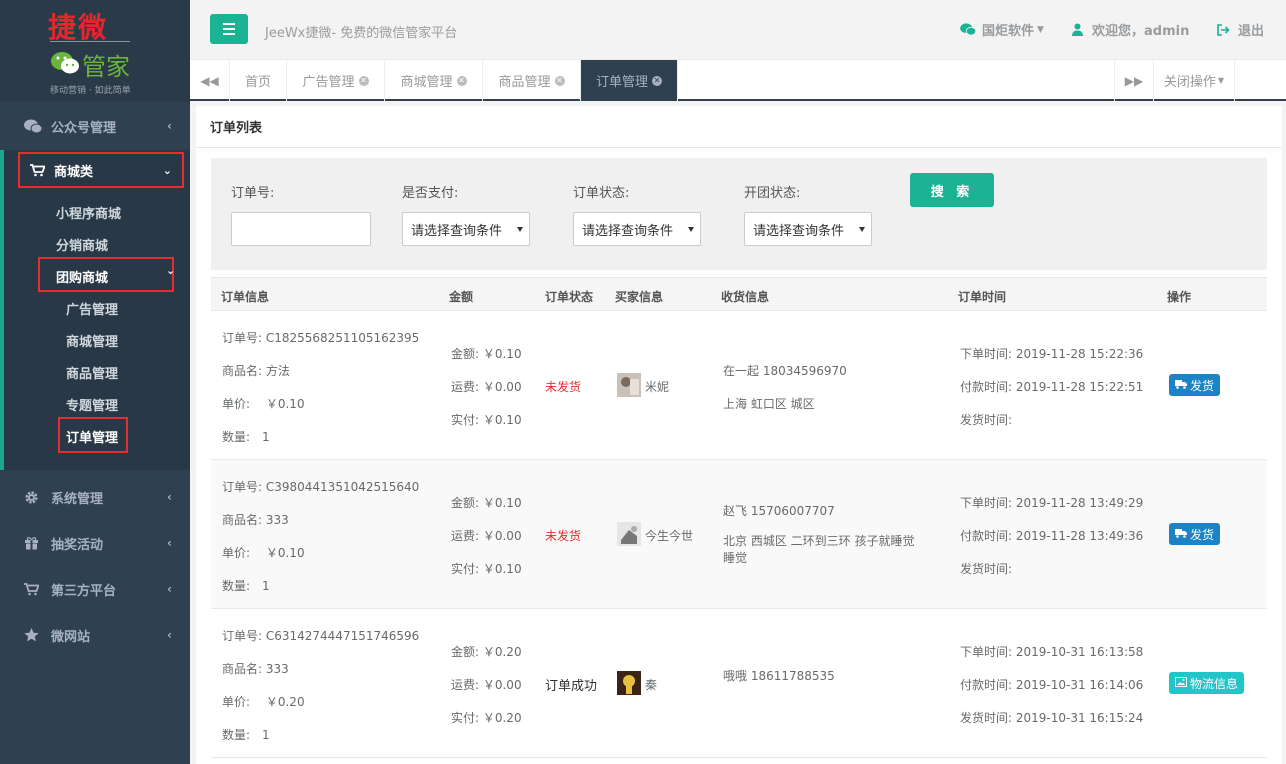  I want to click on paid-select: 请选择查询条件, so click(466, 229).